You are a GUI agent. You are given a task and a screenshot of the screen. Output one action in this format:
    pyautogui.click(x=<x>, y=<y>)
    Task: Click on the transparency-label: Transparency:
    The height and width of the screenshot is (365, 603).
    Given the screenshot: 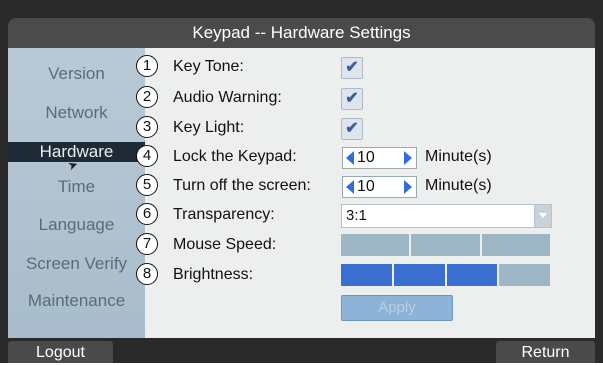 What is the action you would take?
    pyautogui.click(x=224, y=214)
    